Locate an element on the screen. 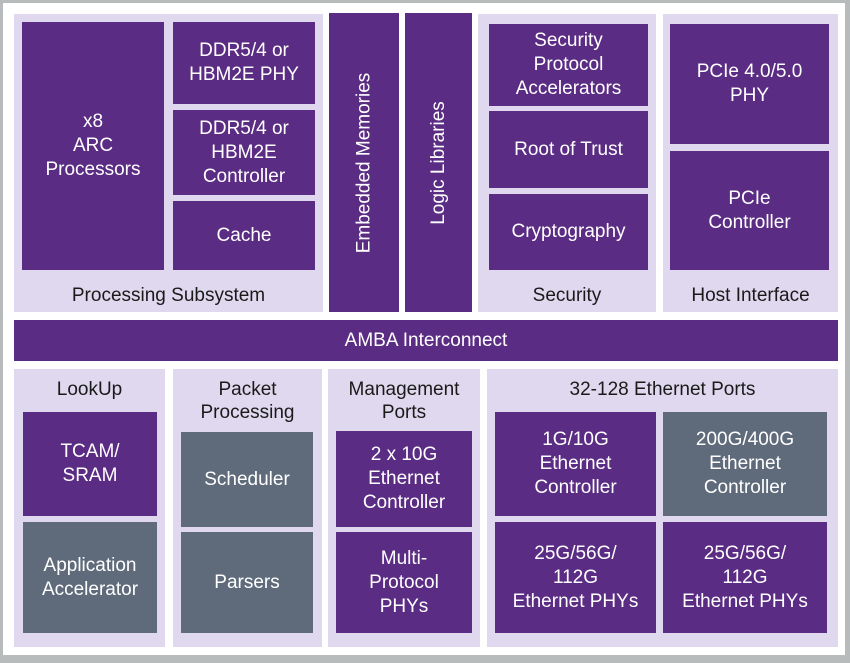  pcie-controller-block: PCIe Controller is located at coordinates (749, 210).